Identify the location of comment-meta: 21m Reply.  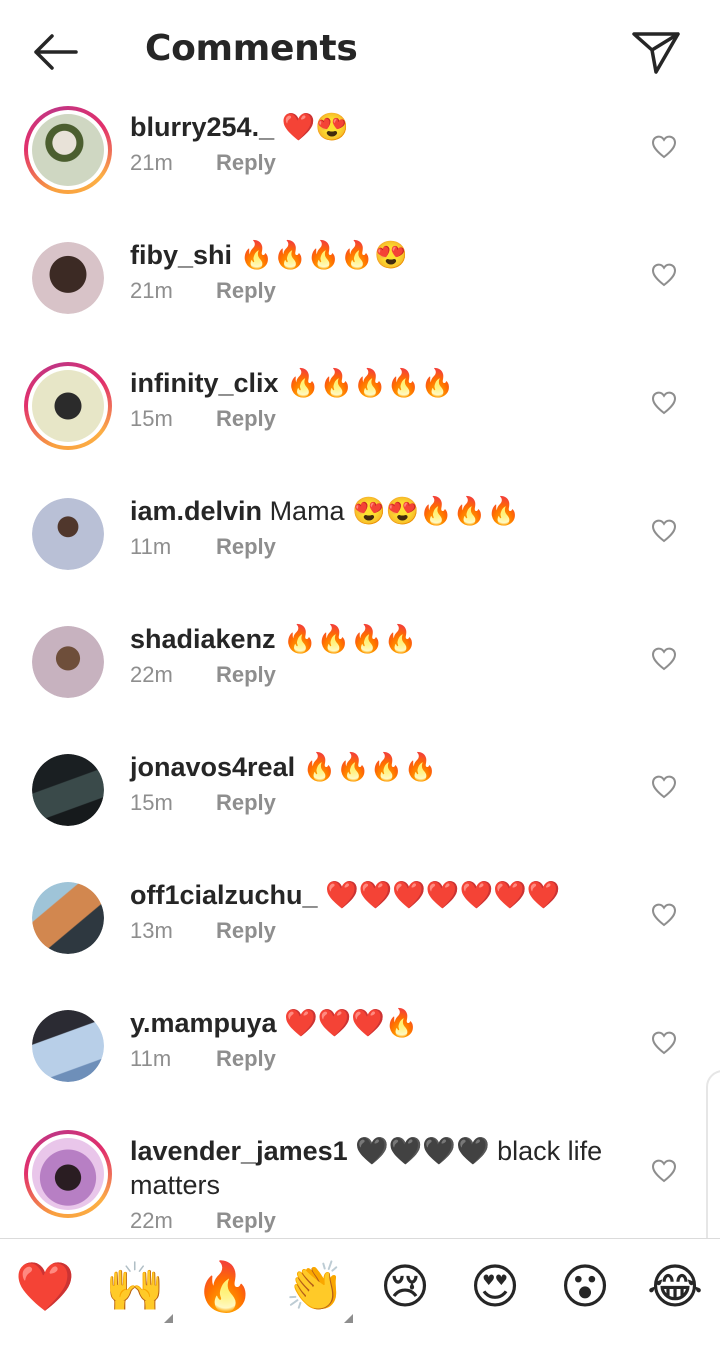
(375, 293).